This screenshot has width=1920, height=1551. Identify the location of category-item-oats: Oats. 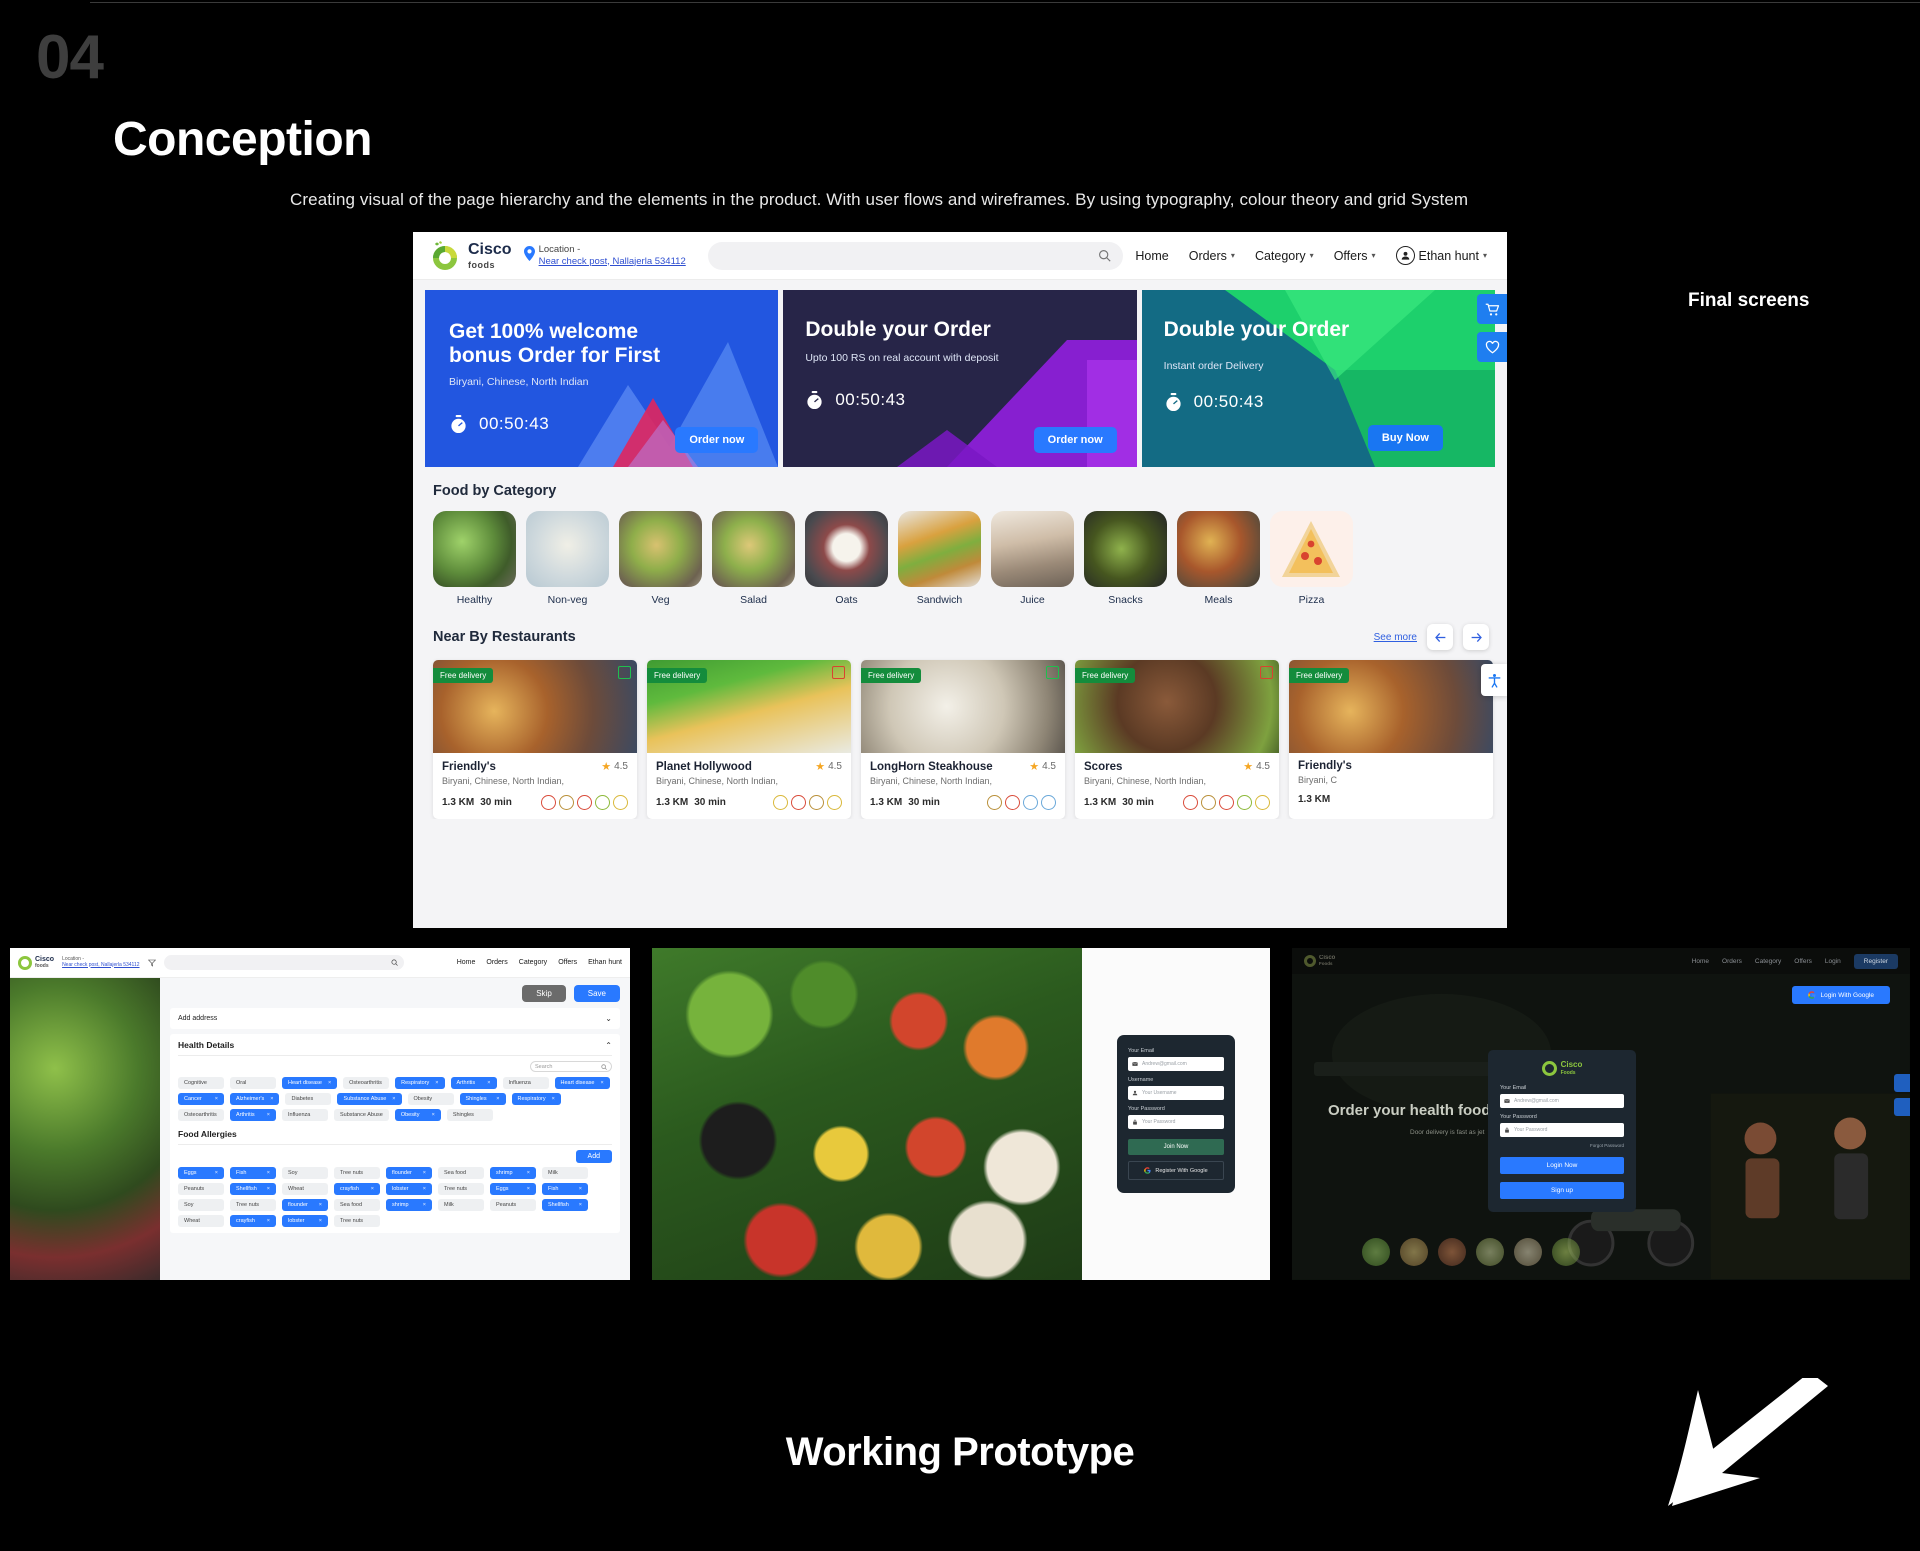
(846, 558).